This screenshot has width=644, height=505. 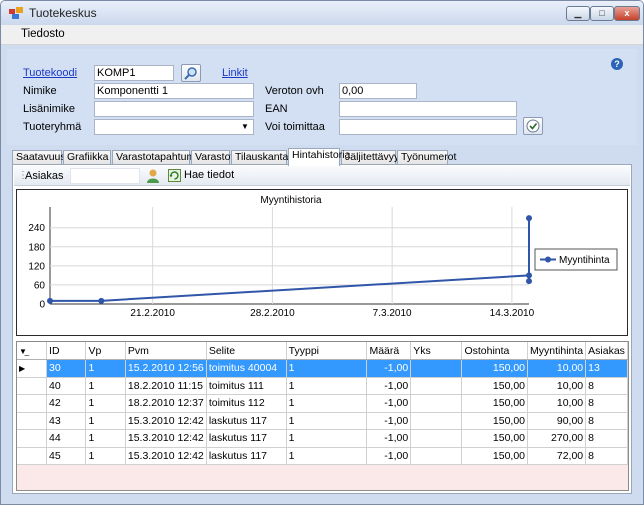 What do you see at coordinates (66, 421) in the screenshot?
I see `table-cell: 43` at bounding box center [66, 421].